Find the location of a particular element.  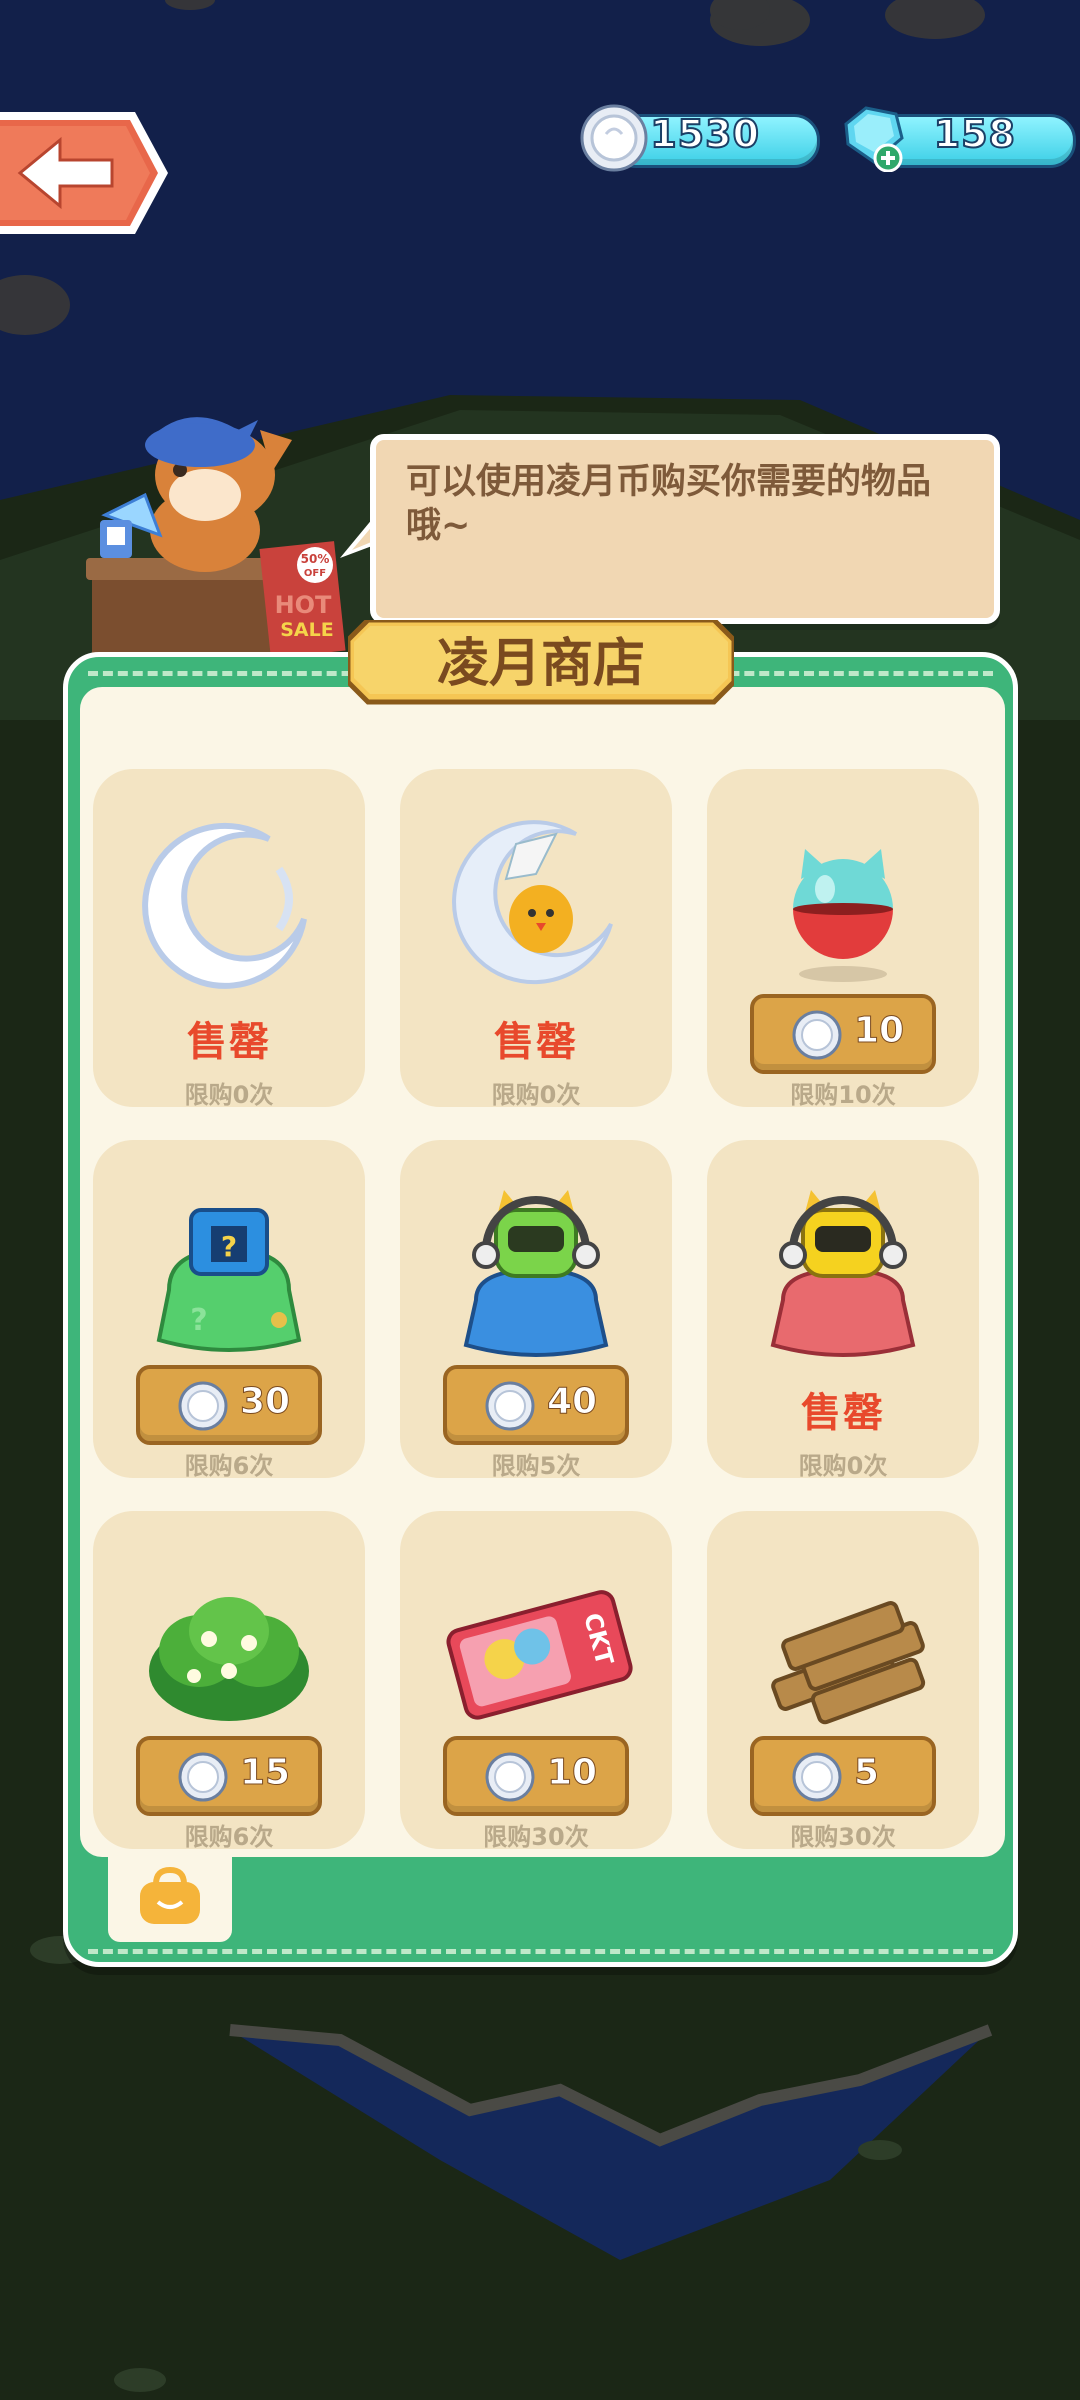

sign-percent: 50% is located at coordinates (315, 559).